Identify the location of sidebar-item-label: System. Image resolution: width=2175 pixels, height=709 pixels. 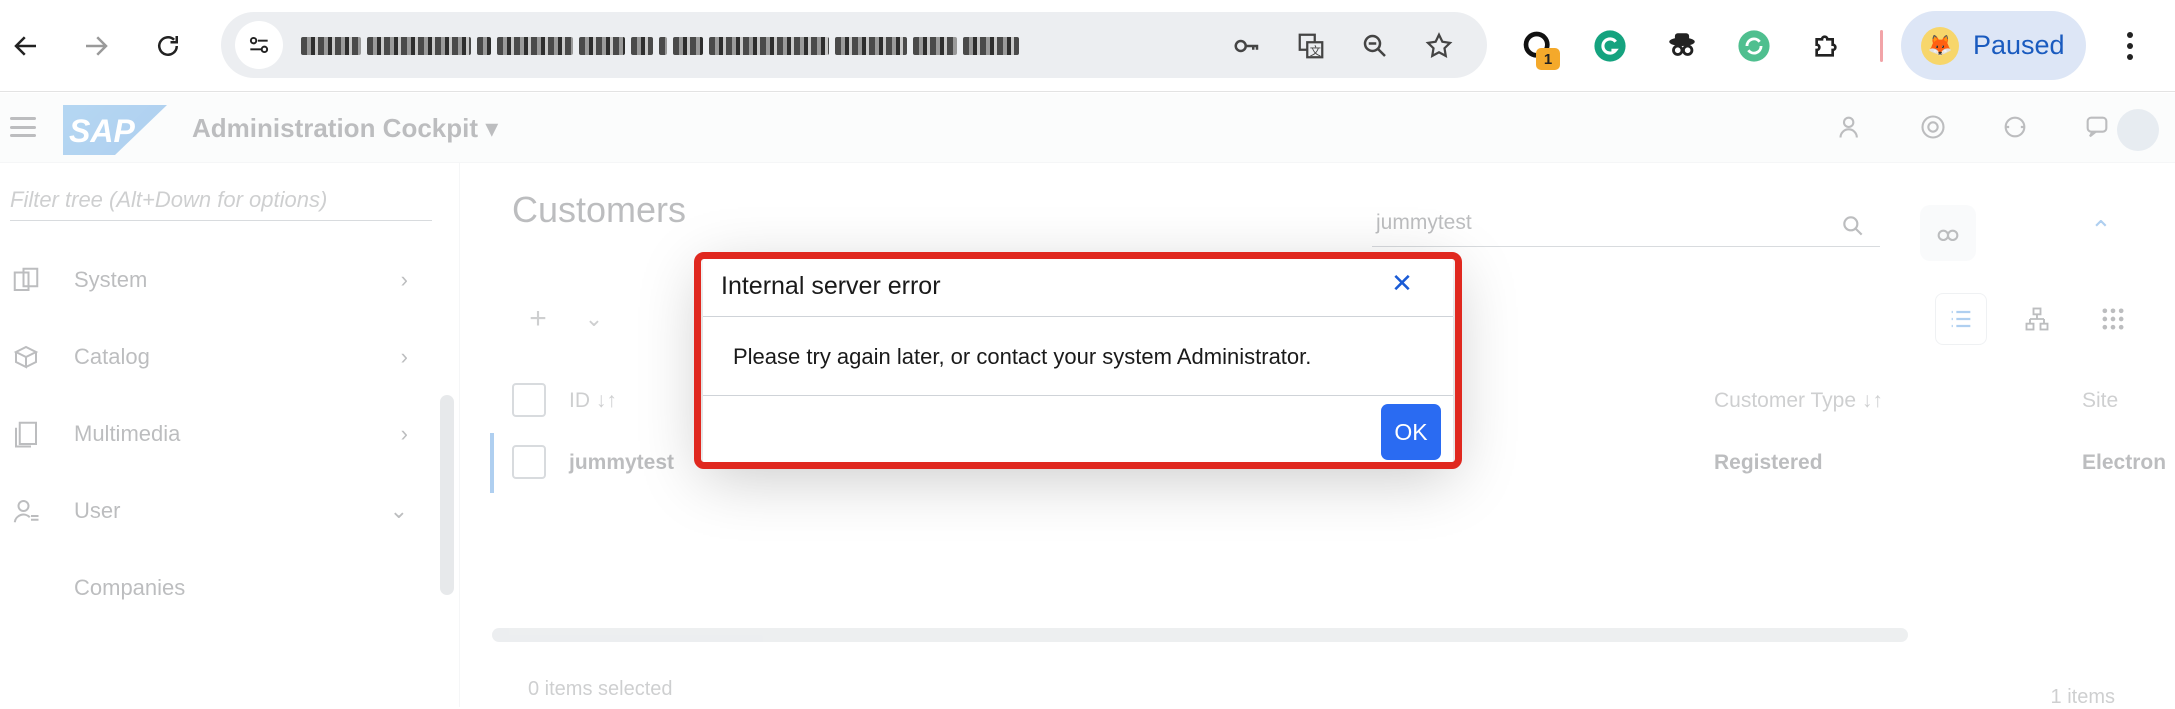
(111, 279).